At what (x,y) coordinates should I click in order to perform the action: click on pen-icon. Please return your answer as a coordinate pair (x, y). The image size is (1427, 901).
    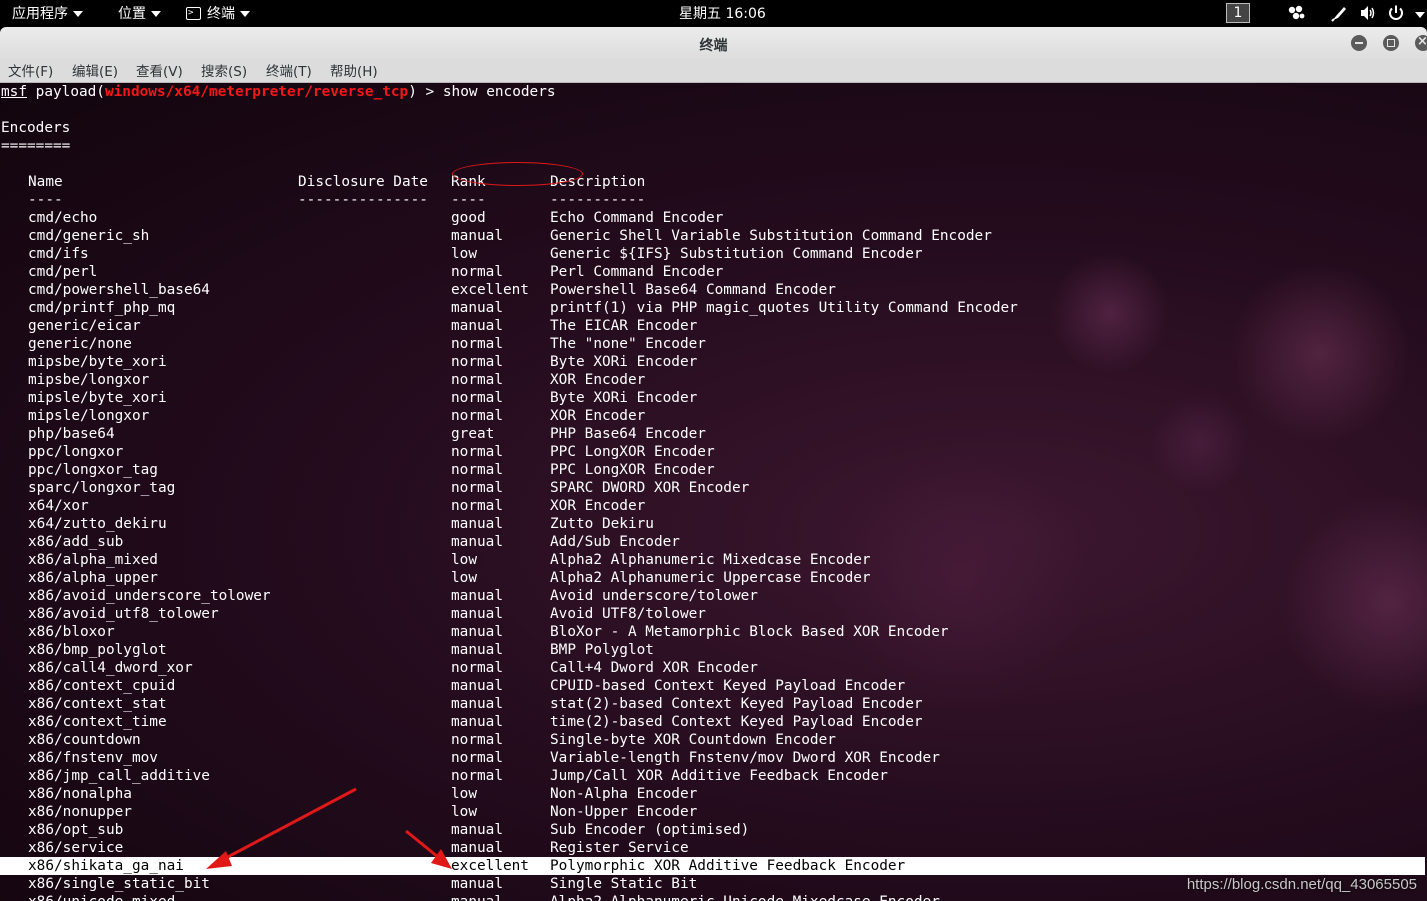
    Looking at the image, I should click on (1340, 13).